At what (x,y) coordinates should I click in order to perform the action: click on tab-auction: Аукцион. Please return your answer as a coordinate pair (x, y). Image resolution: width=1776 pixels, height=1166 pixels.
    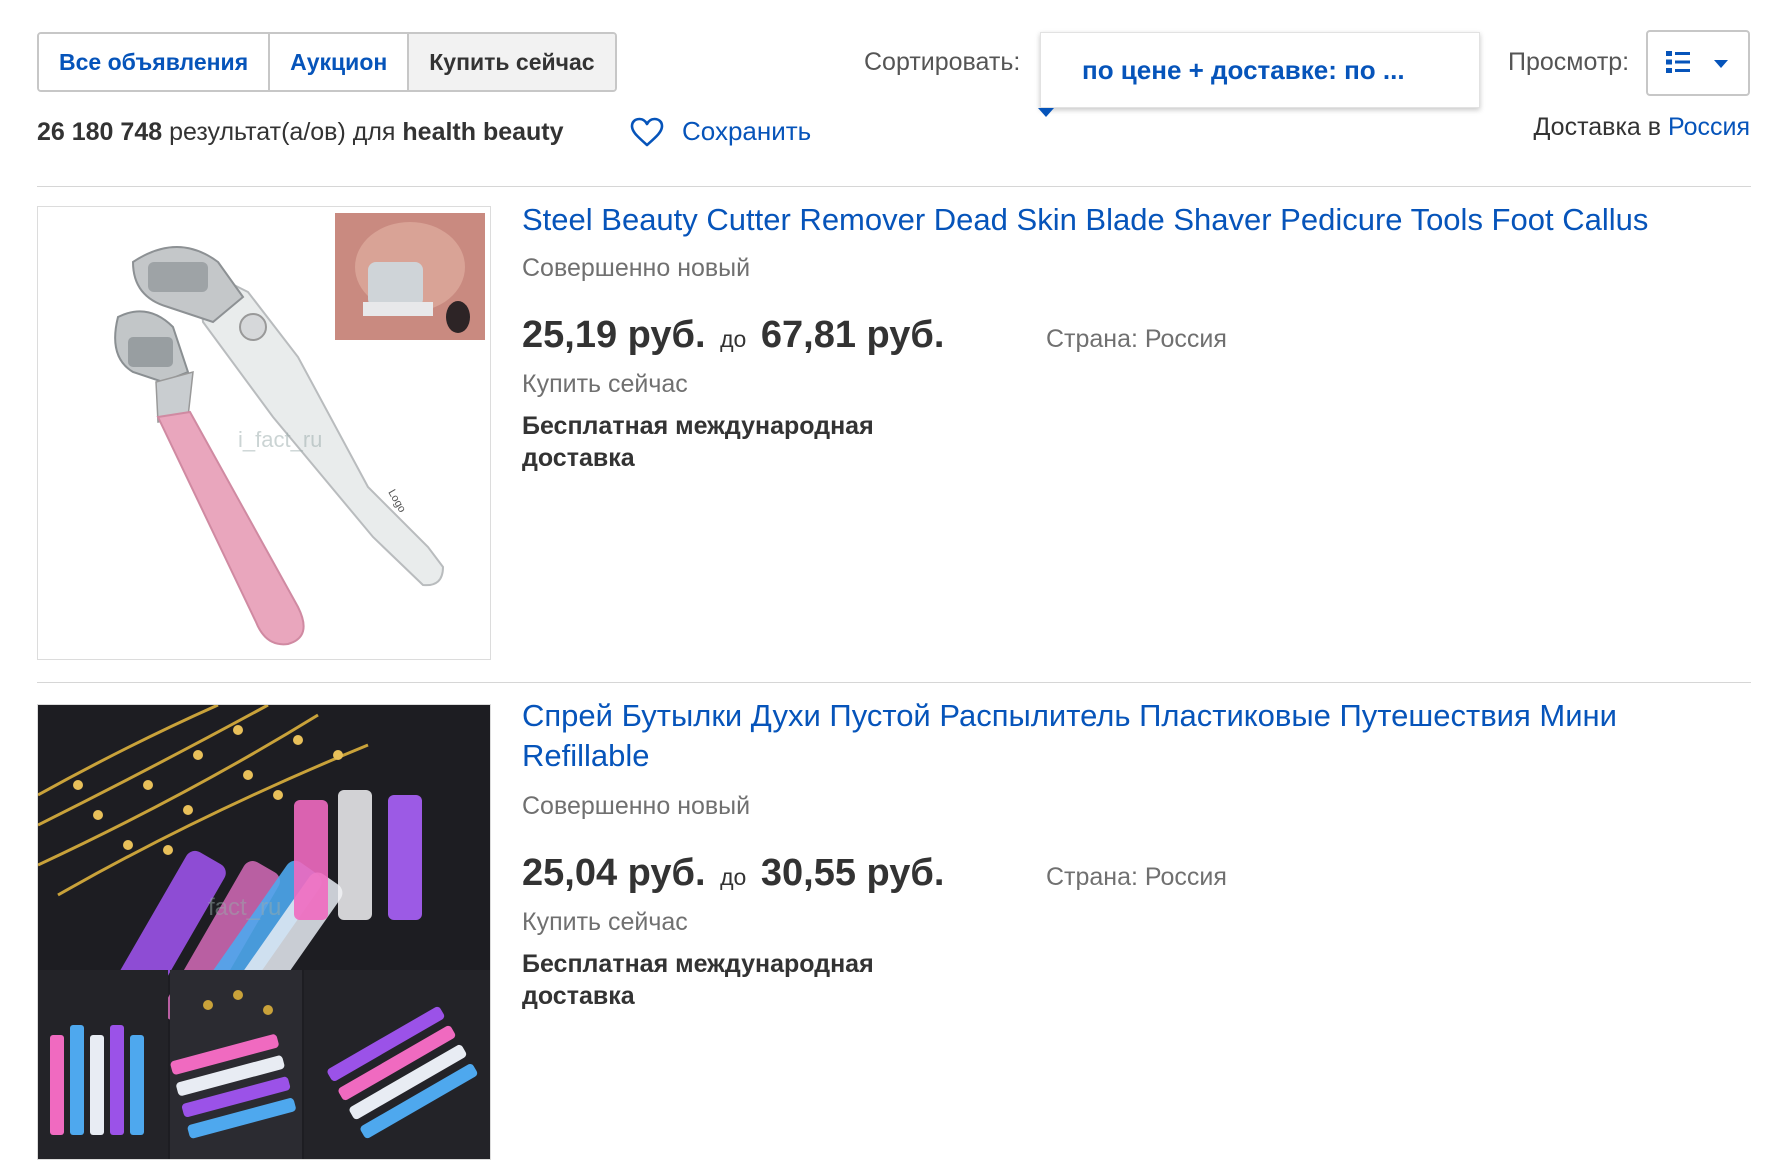
    Looking at the image, I should click on (340, 62).